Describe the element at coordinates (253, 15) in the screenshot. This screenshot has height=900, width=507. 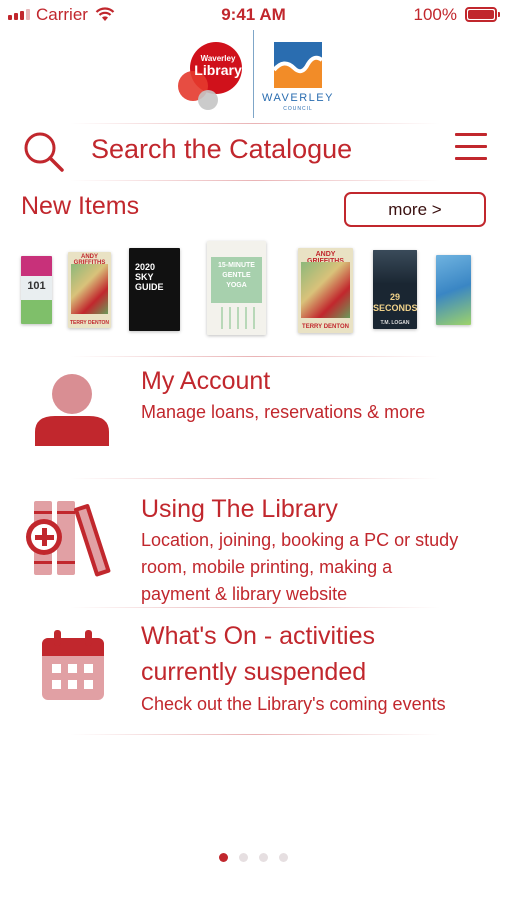
I see `status-bar: Carrier 9:41 AM 100%` at that location.